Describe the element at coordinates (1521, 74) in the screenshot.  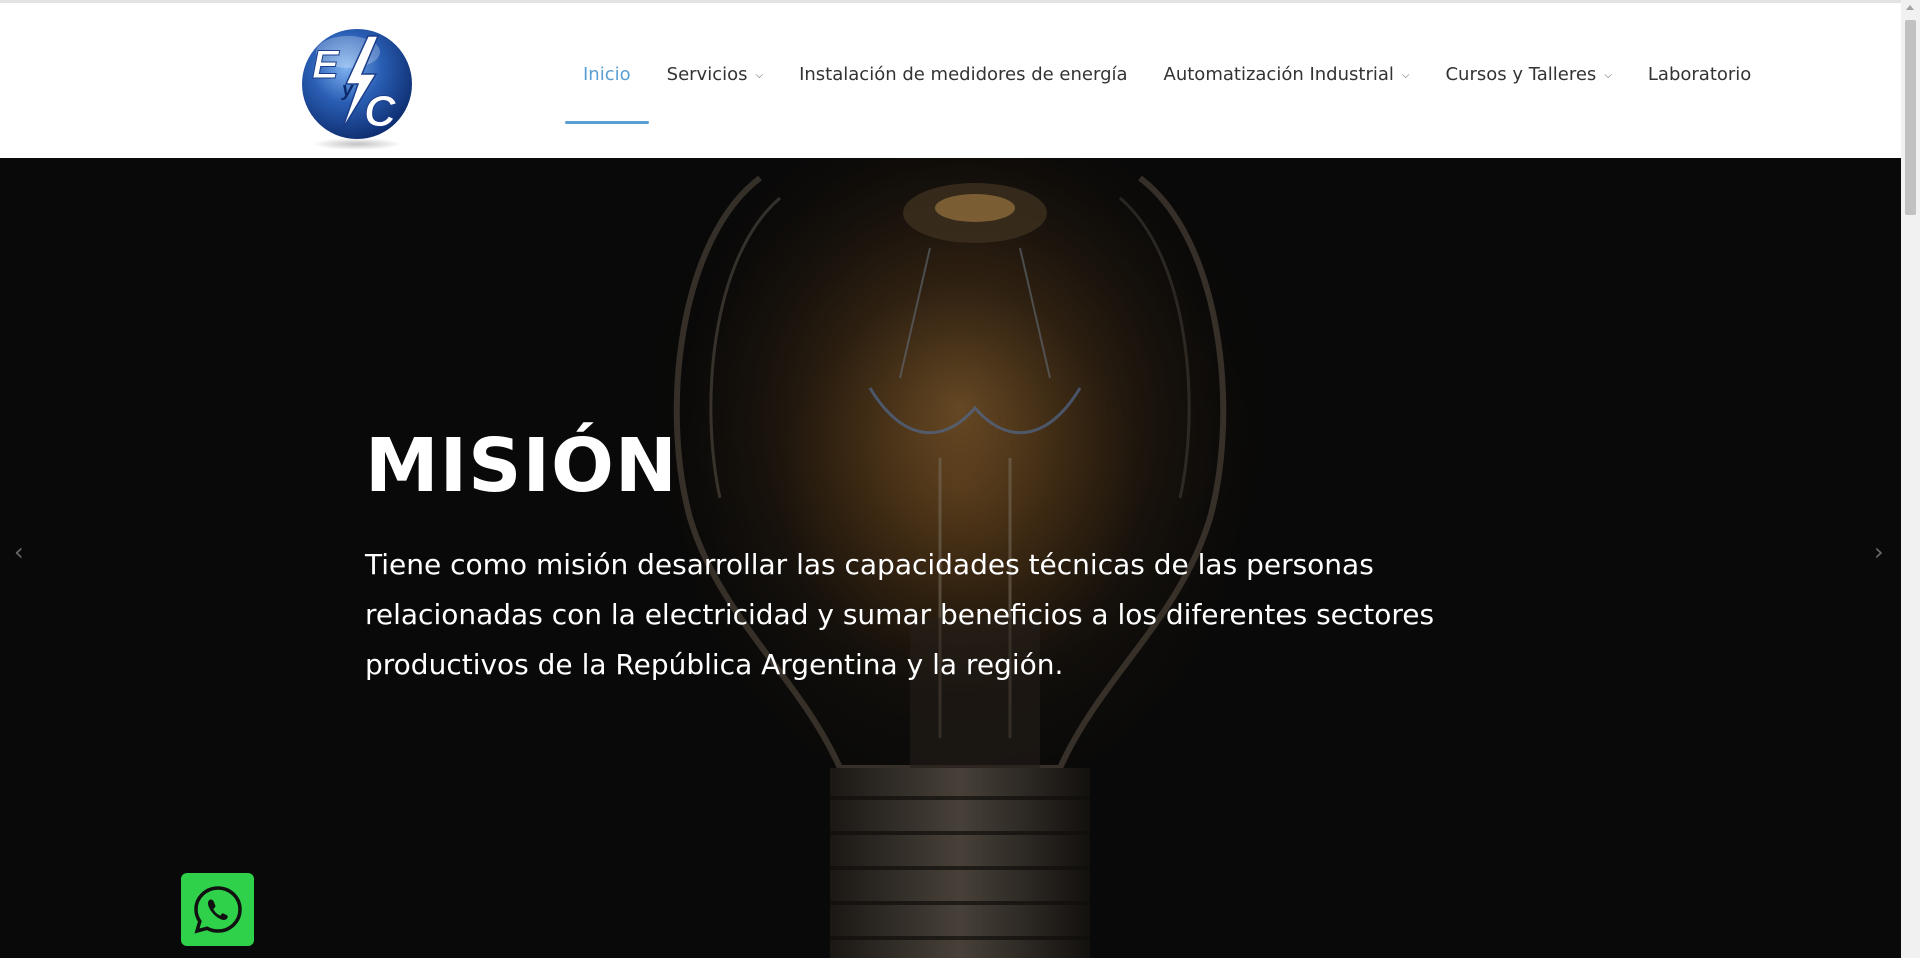
I see `nav-item-label: Cursos y Talleres` at that location.